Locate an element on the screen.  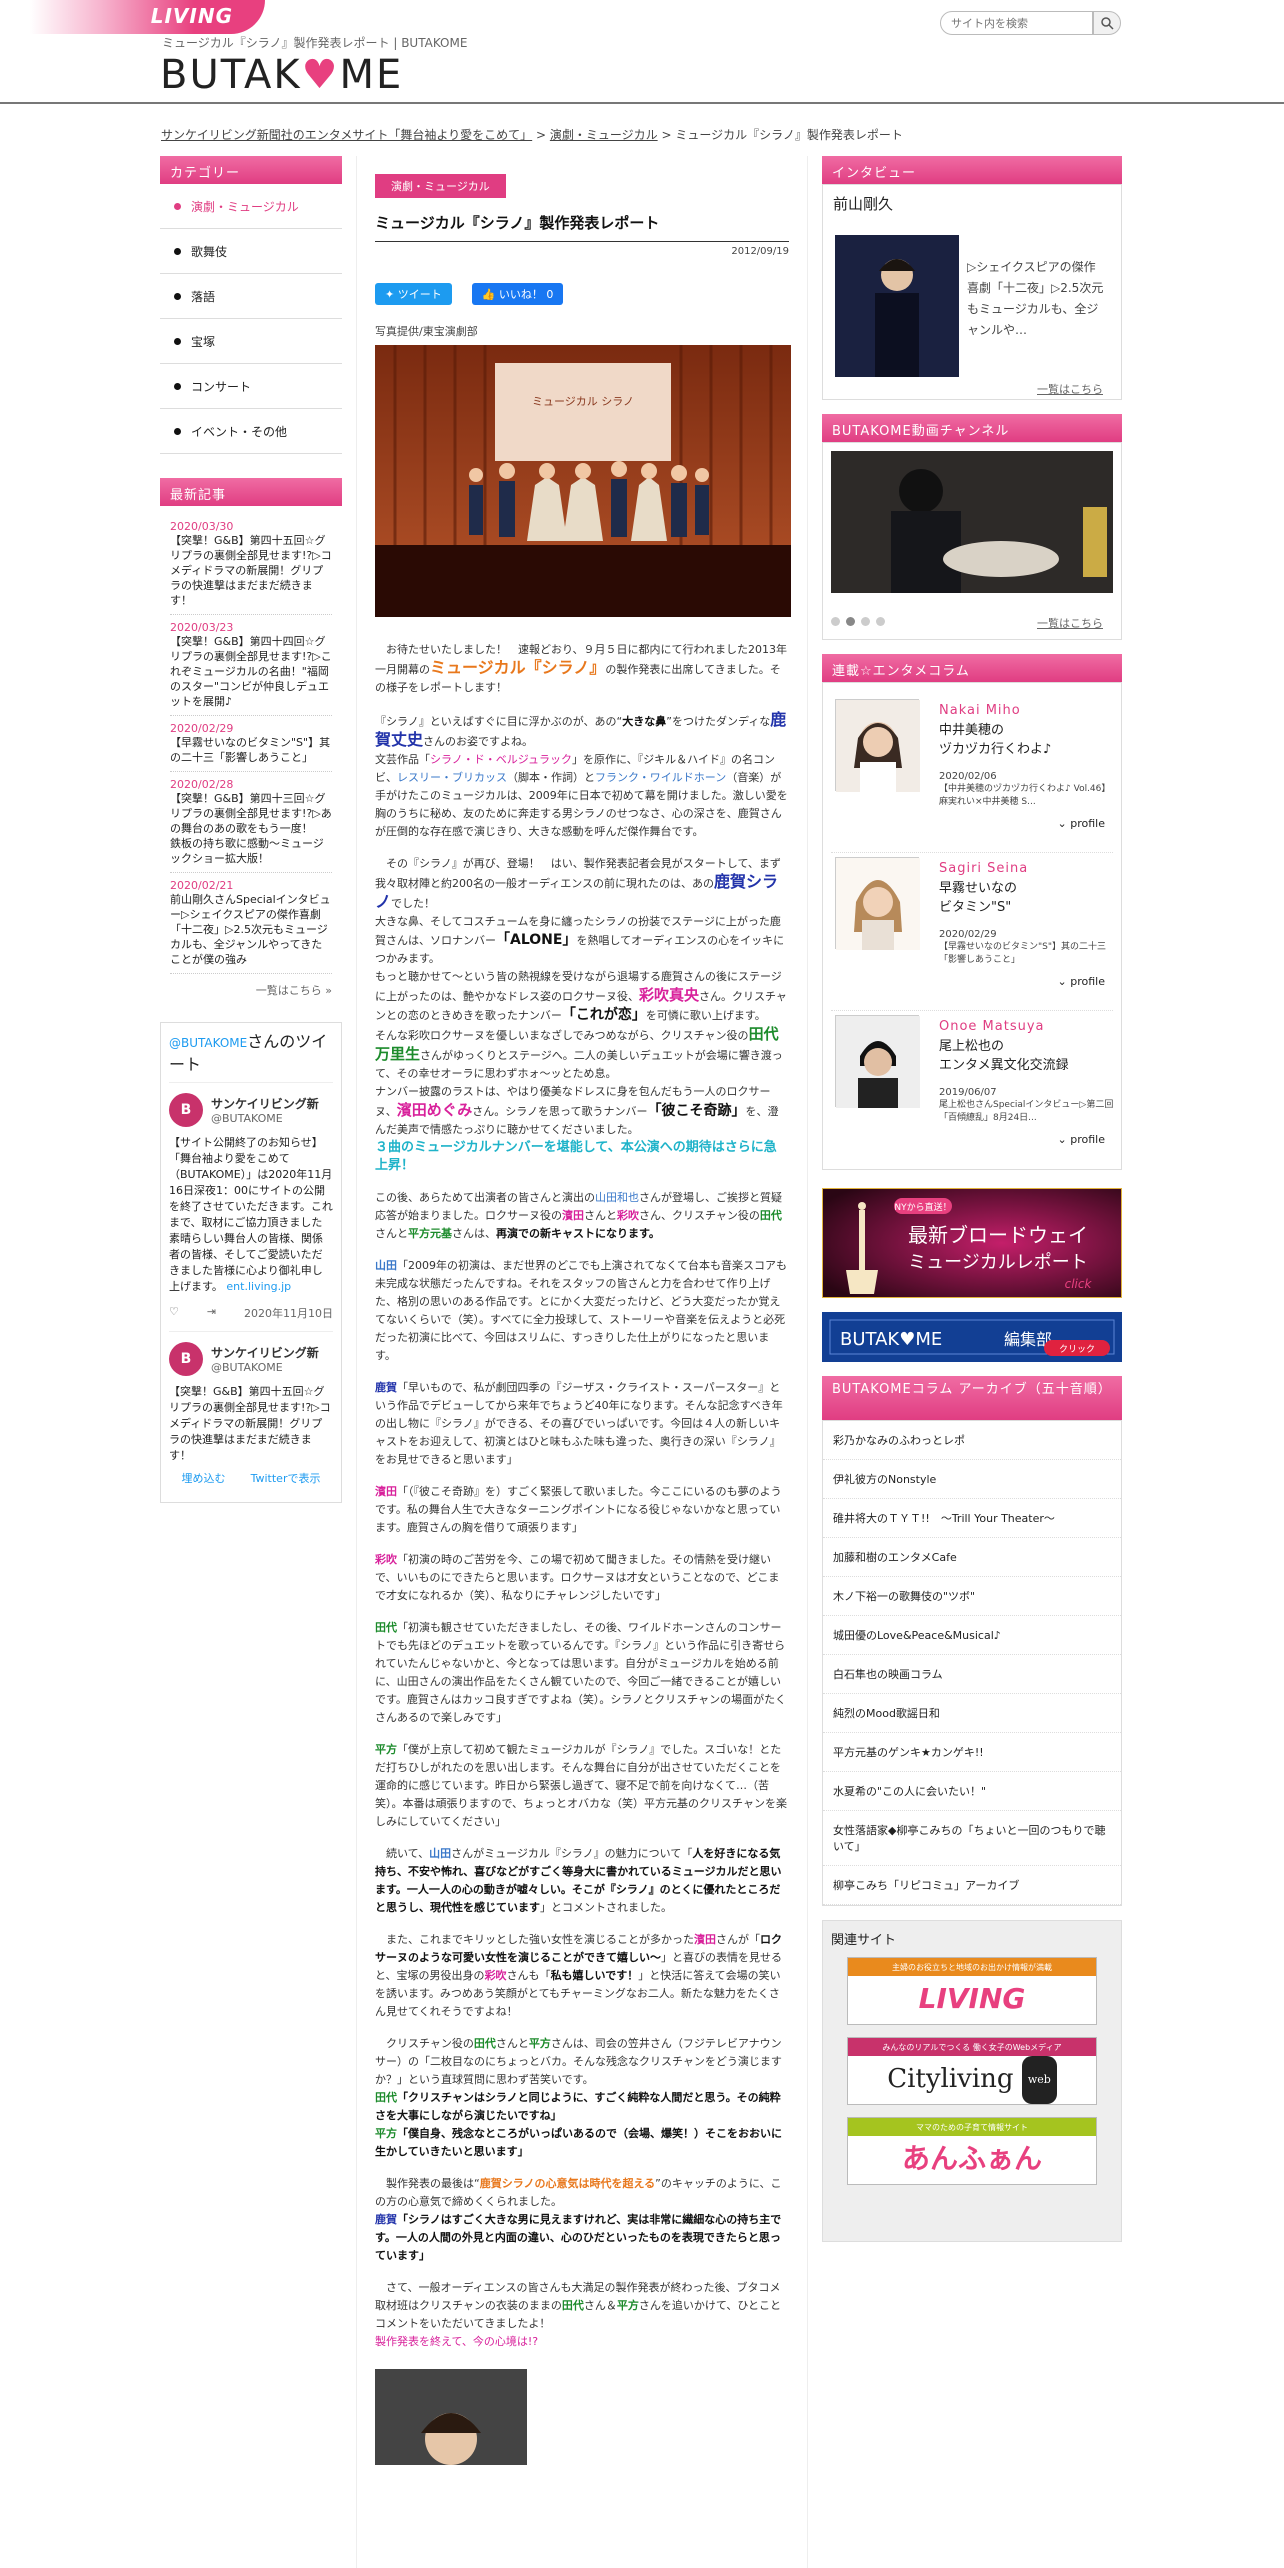
anfan-banner: ママのための子育て情報サイト あんふぁん is located at coordinates (972, 2151).